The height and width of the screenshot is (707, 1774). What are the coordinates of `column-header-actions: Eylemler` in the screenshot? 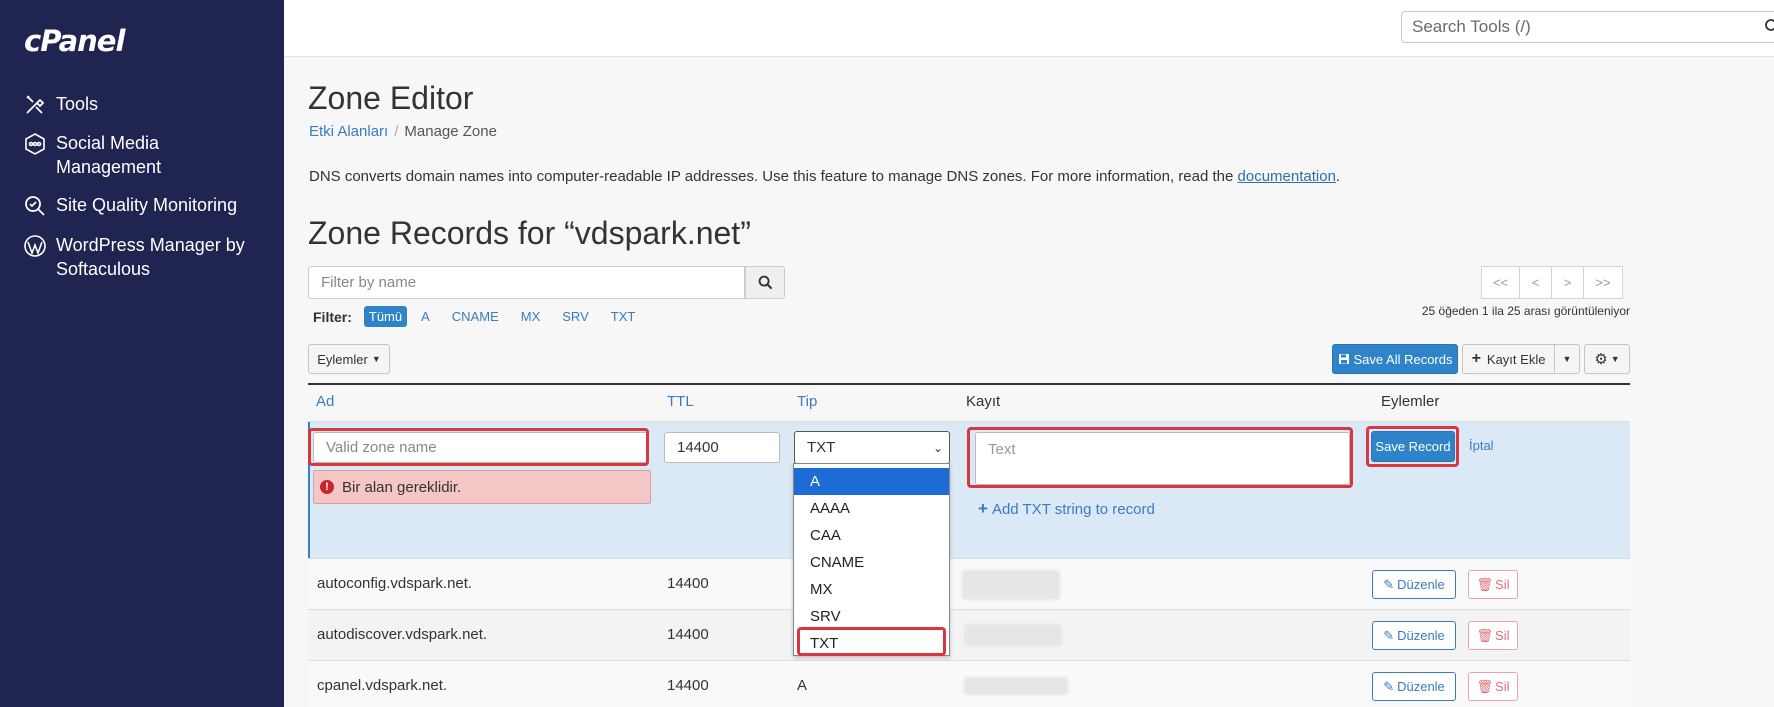 It's located at (1410, 401).